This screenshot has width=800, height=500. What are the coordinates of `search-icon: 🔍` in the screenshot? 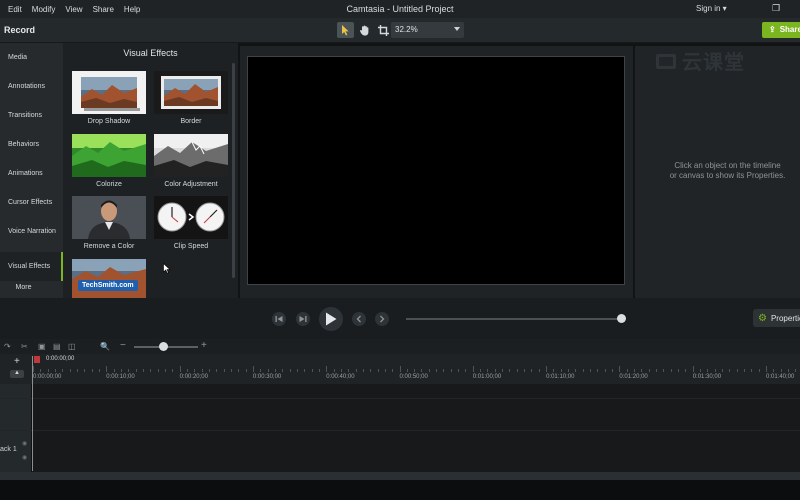 It's located at (105, 346).